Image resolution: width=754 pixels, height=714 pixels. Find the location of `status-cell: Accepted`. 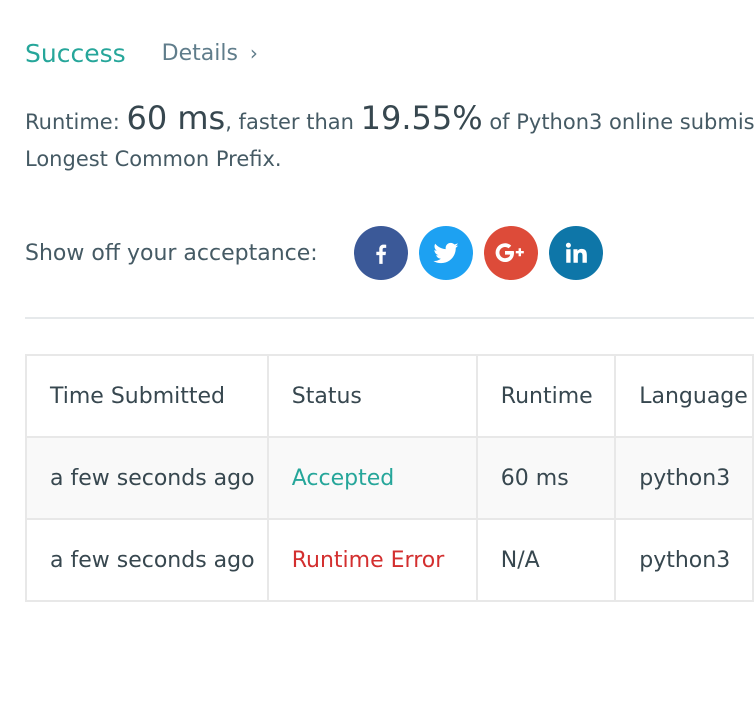

status-cell: Accepted is located at coordinates (372, 478).